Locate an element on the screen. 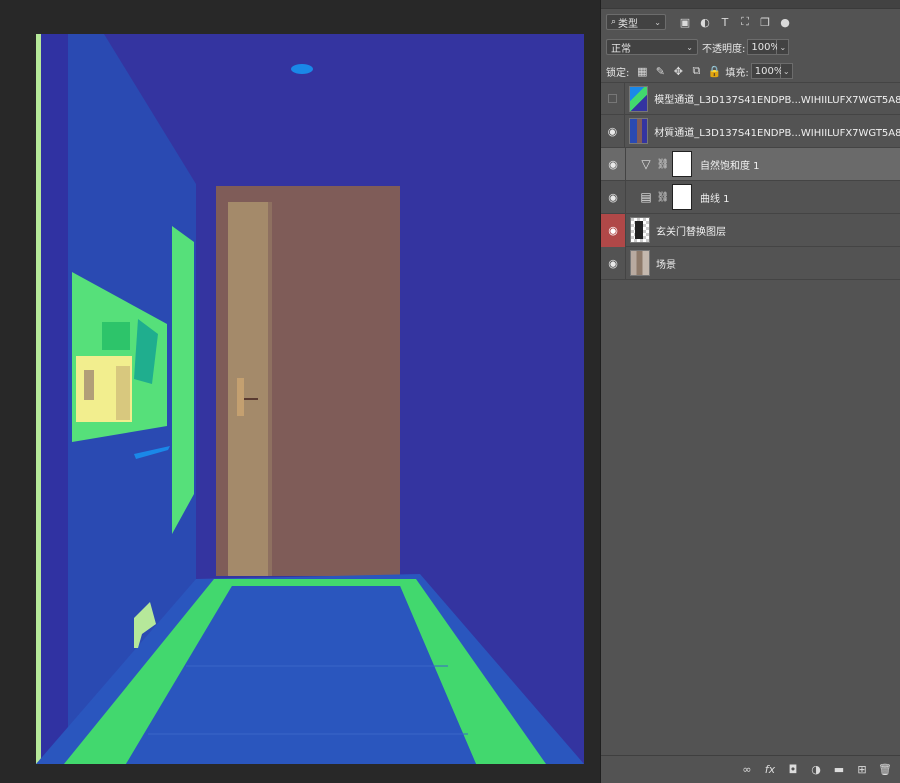 The width and height of the screenshot is (900, 783). layer-name: 自然饱和度 1 is located at coordinates (730, 164).